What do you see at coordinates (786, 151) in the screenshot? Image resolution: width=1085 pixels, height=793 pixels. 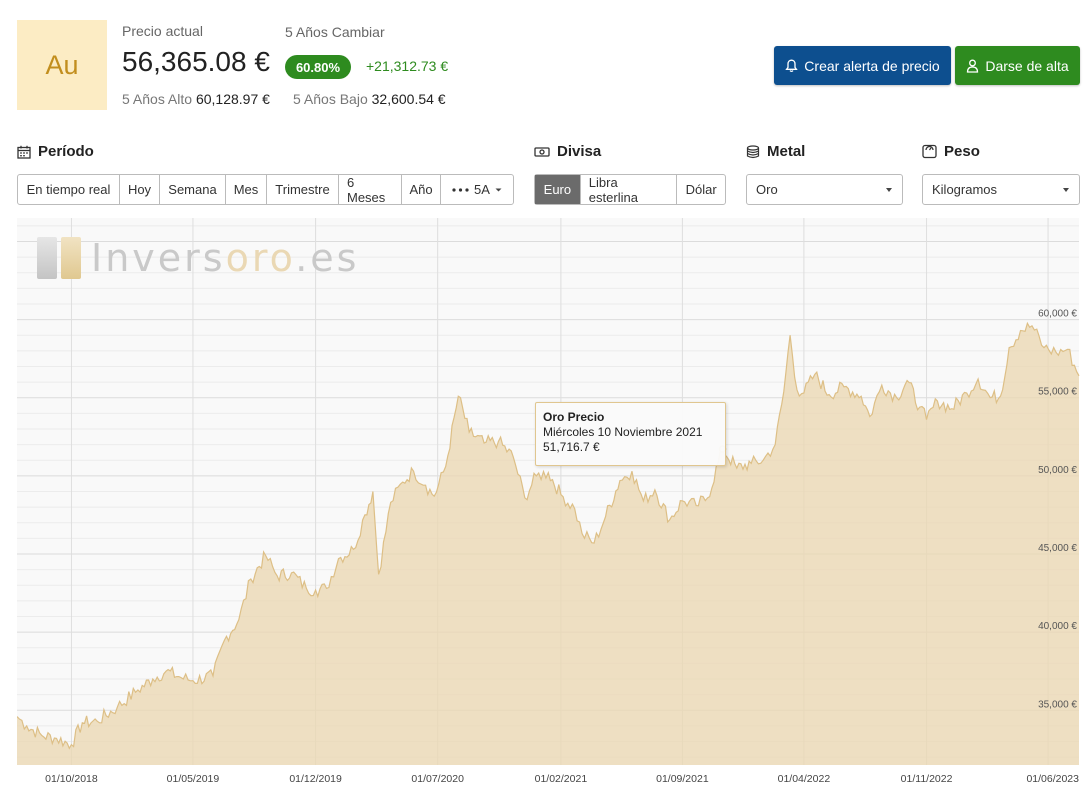 I see `metal-title-text: Metal` at bounding box center [786, 151].